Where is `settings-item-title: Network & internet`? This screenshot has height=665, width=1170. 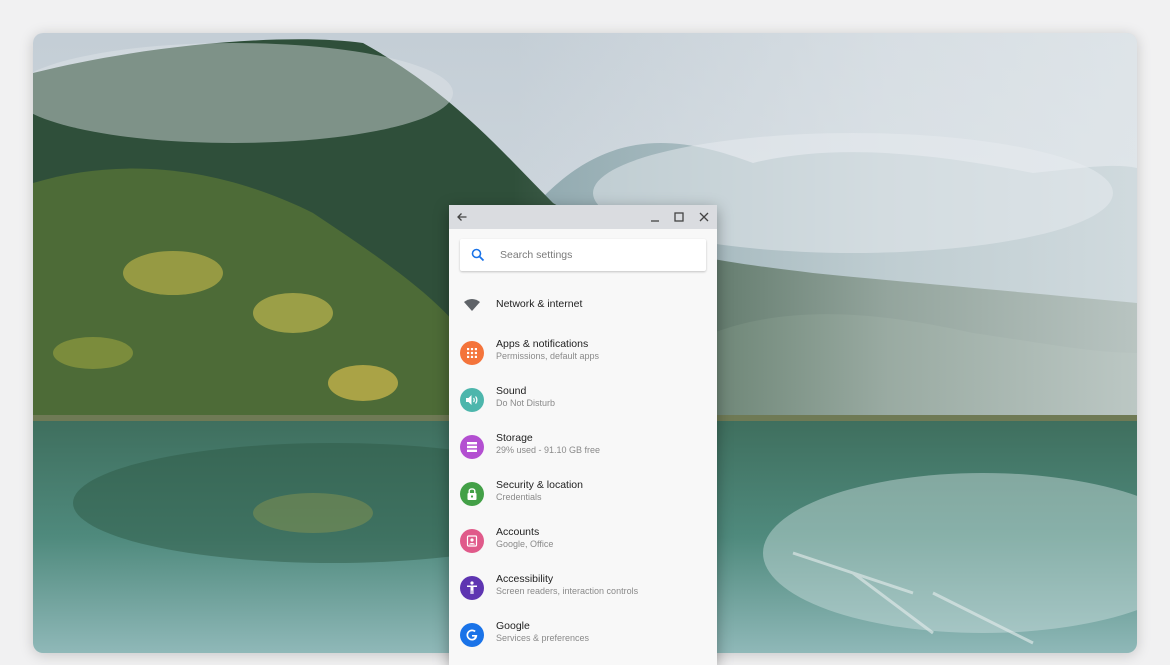
settings-item-title: Network & internet is located at coordinates (539, 304).